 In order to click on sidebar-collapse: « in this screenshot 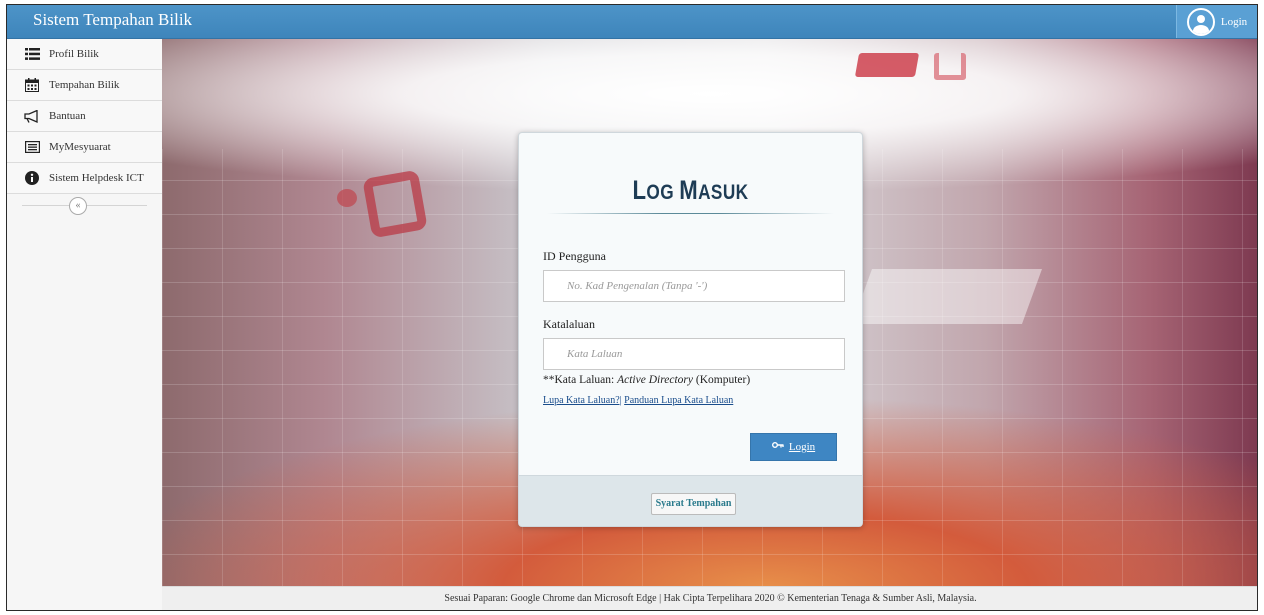, I will do `click(84, 206)`.